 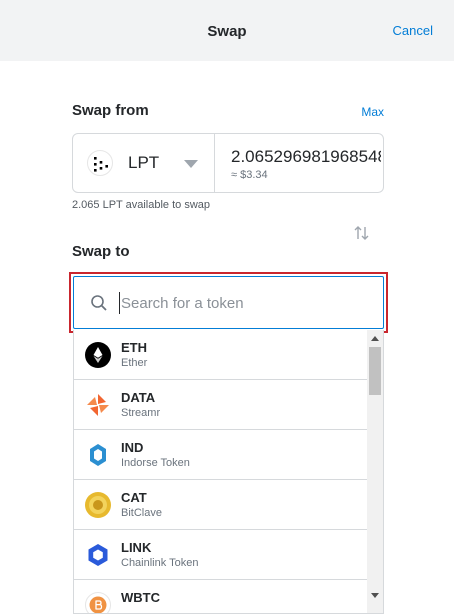 What do you see at coordinates (249, 175) in the screenshot?
I see `fiat-value: ≈ $3.34` at bounding box center [249, 175].